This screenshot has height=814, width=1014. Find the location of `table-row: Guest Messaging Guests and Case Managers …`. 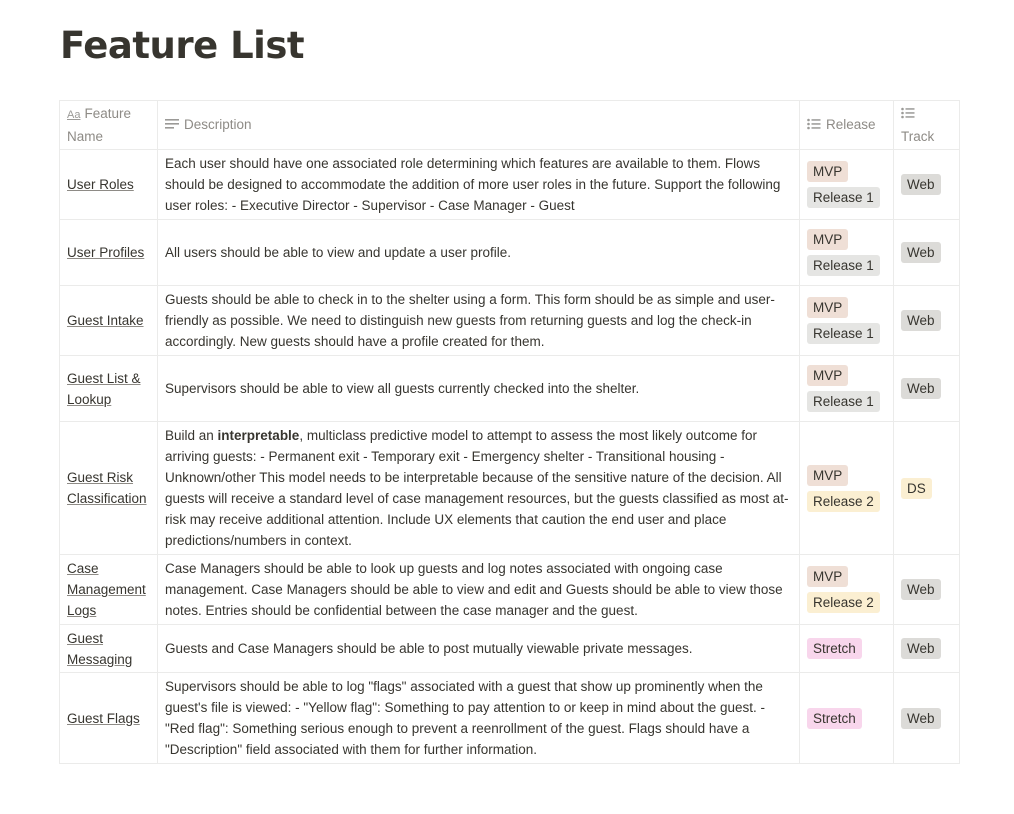

table-row: Guest Messaging Guests and Case Managers … is located at coordinates (509, 648).